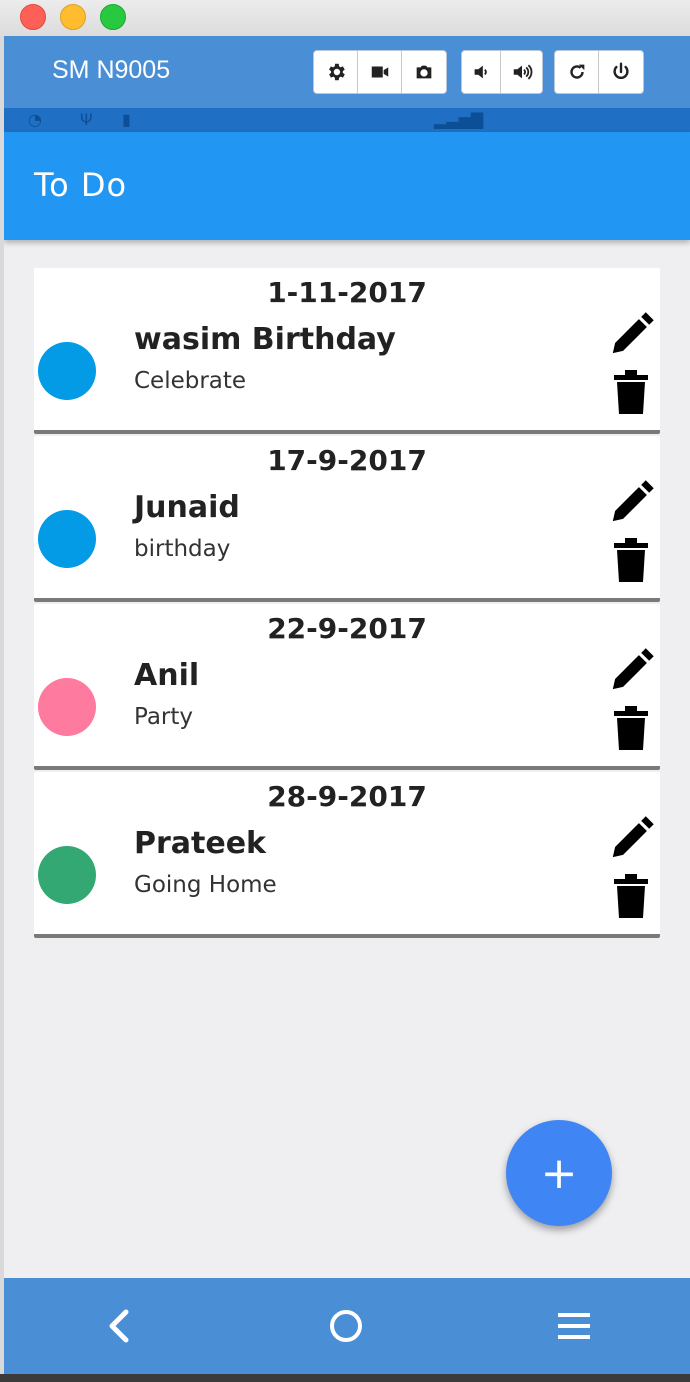 The height and width of the screenshot is (1382, 690). What do you see at coordinates (345, 1378) in the screenshot?
I see `window-bottom-edge` at bounding box center [345, 1378].